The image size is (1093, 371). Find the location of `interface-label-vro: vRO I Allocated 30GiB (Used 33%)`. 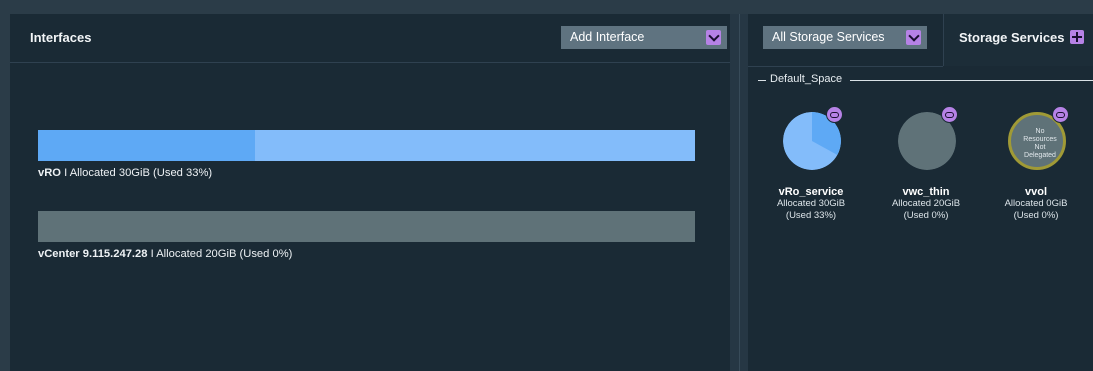

interface-label-vro: vRO I Allocated 30GiB (Used 33%) is located at coordinates (125, 173).